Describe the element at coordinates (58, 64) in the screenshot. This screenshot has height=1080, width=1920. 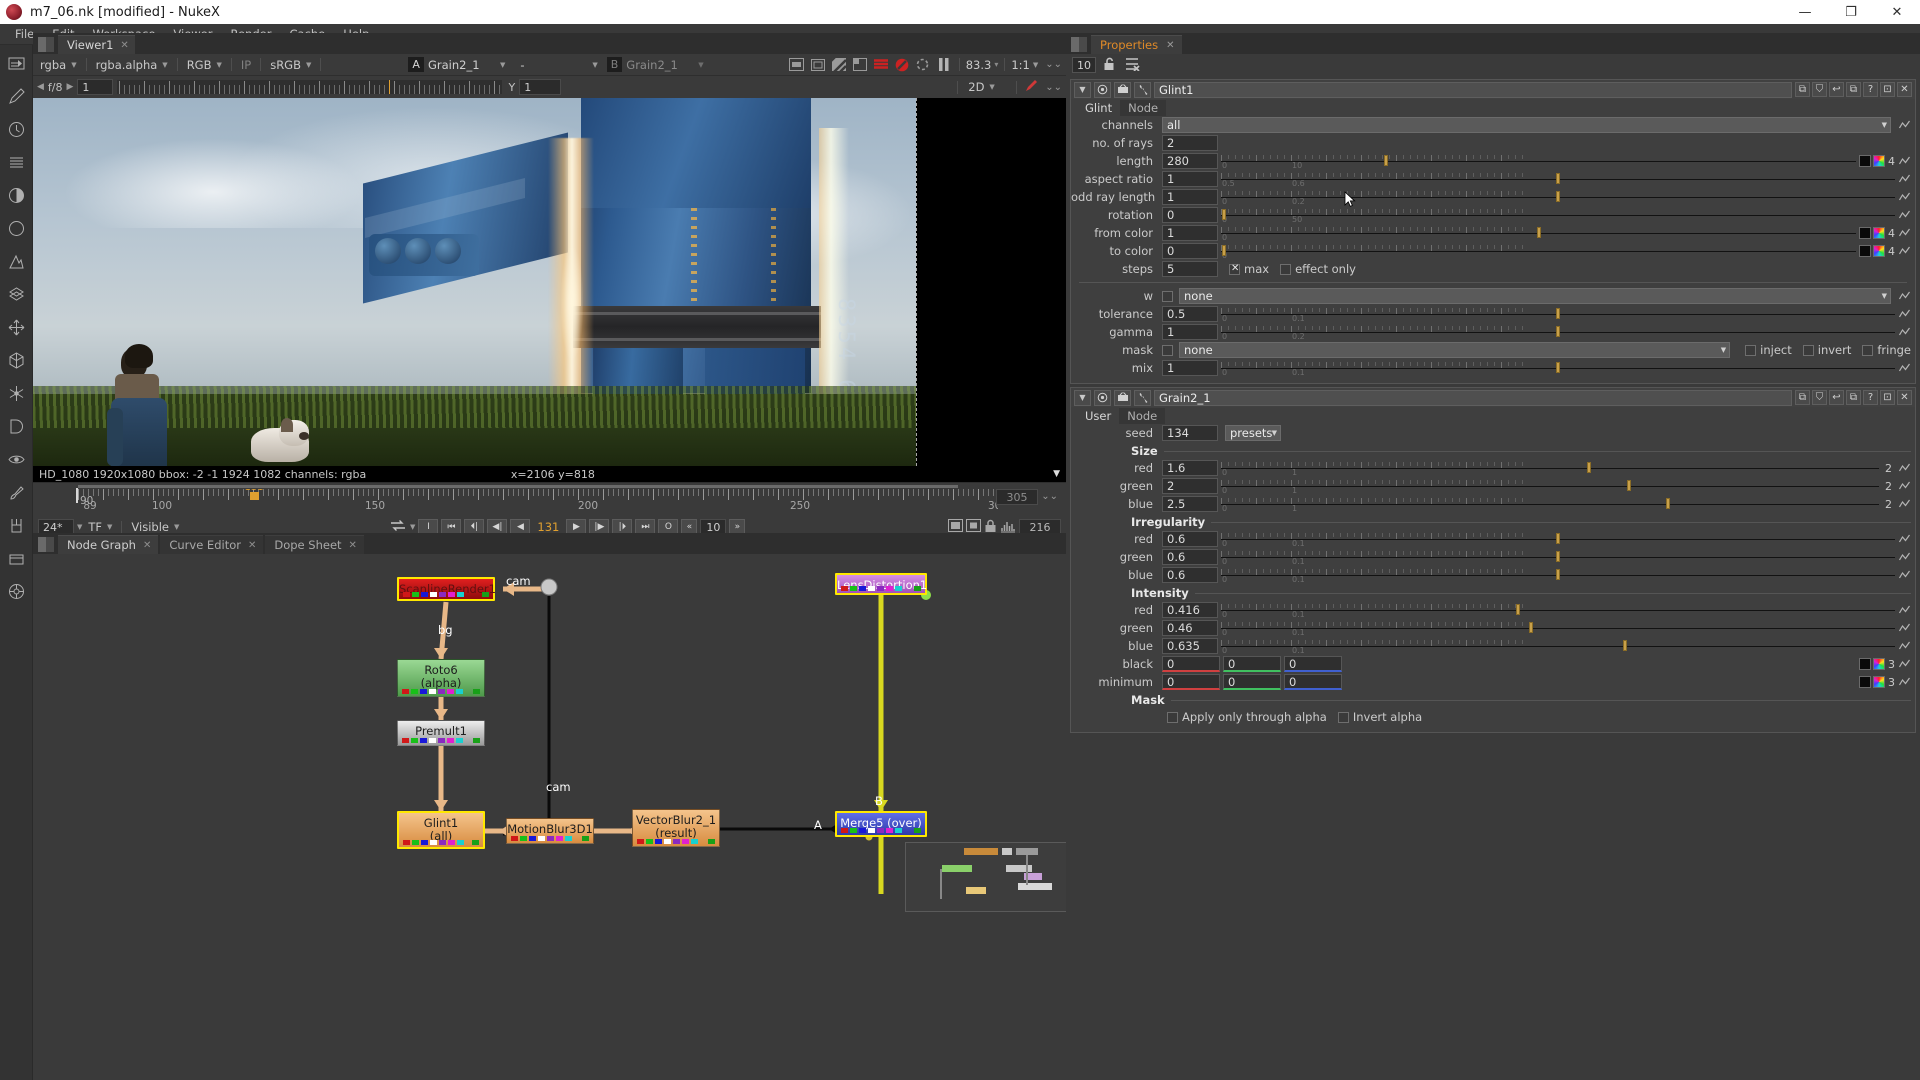
I see `channel-selector: rgba ▼` at that location.